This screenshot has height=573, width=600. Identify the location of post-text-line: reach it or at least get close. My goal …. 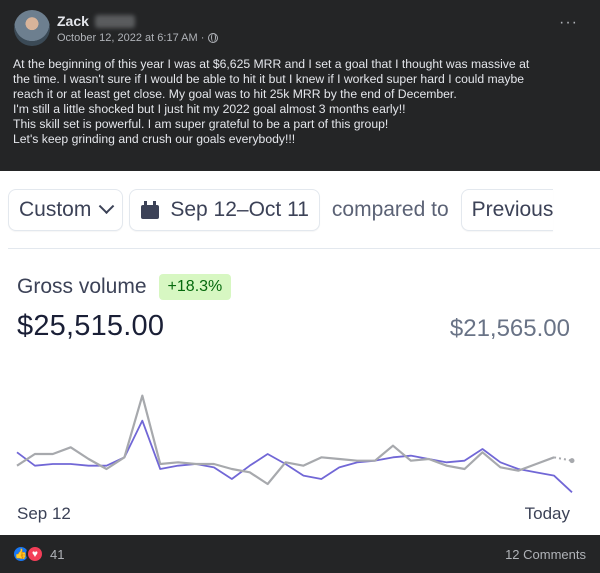
(235, 94).